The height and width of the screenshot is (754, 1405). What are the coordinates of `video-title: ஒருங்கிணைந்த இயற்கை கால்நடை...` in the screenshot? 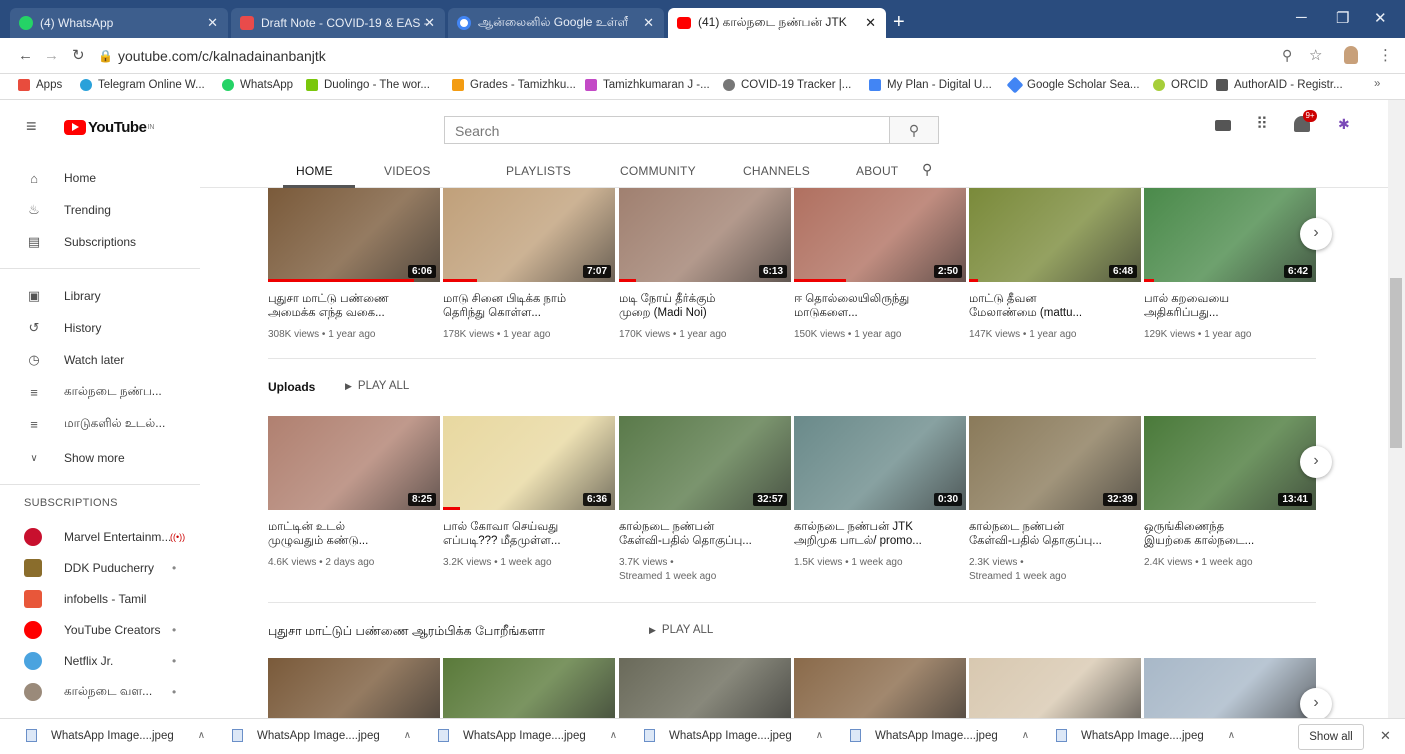 It's located at (1229, 534).